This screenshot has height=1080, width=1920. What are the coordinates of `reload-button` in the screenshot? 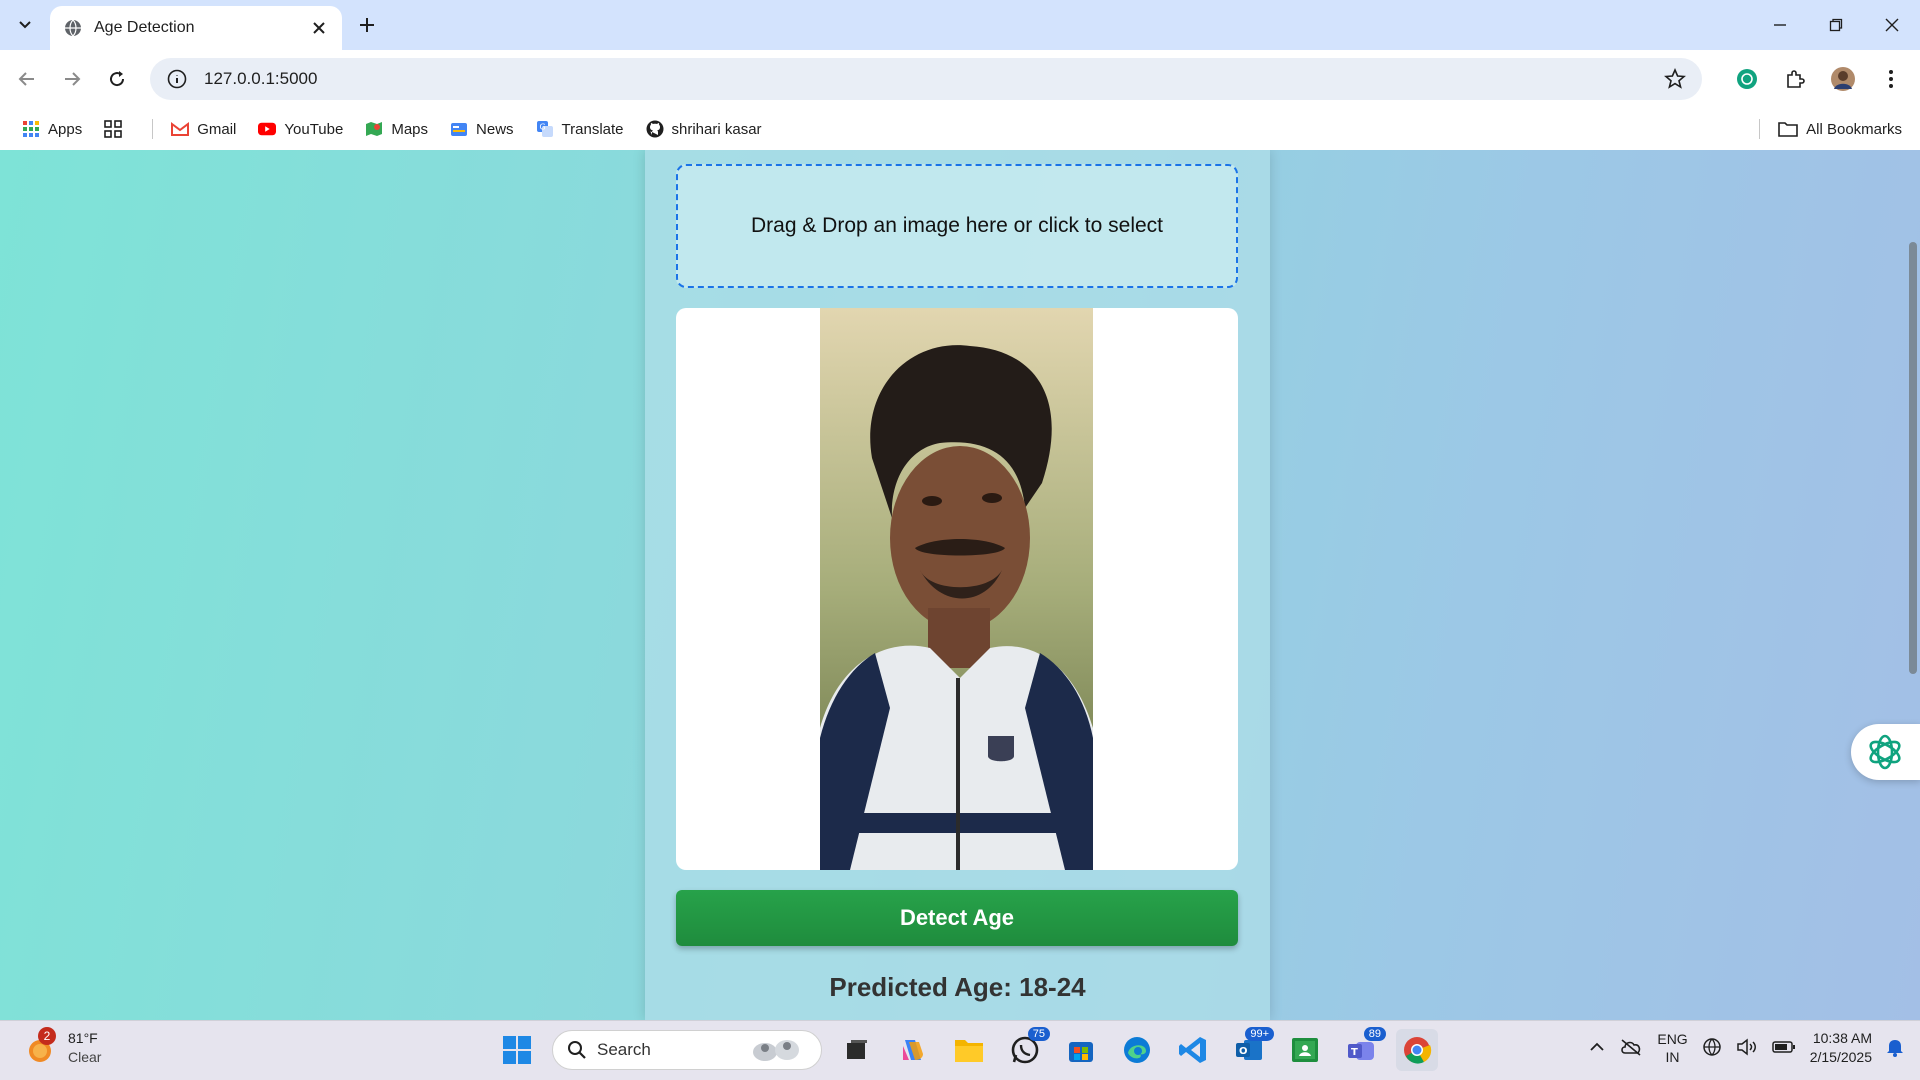 It's located at (117, 79).